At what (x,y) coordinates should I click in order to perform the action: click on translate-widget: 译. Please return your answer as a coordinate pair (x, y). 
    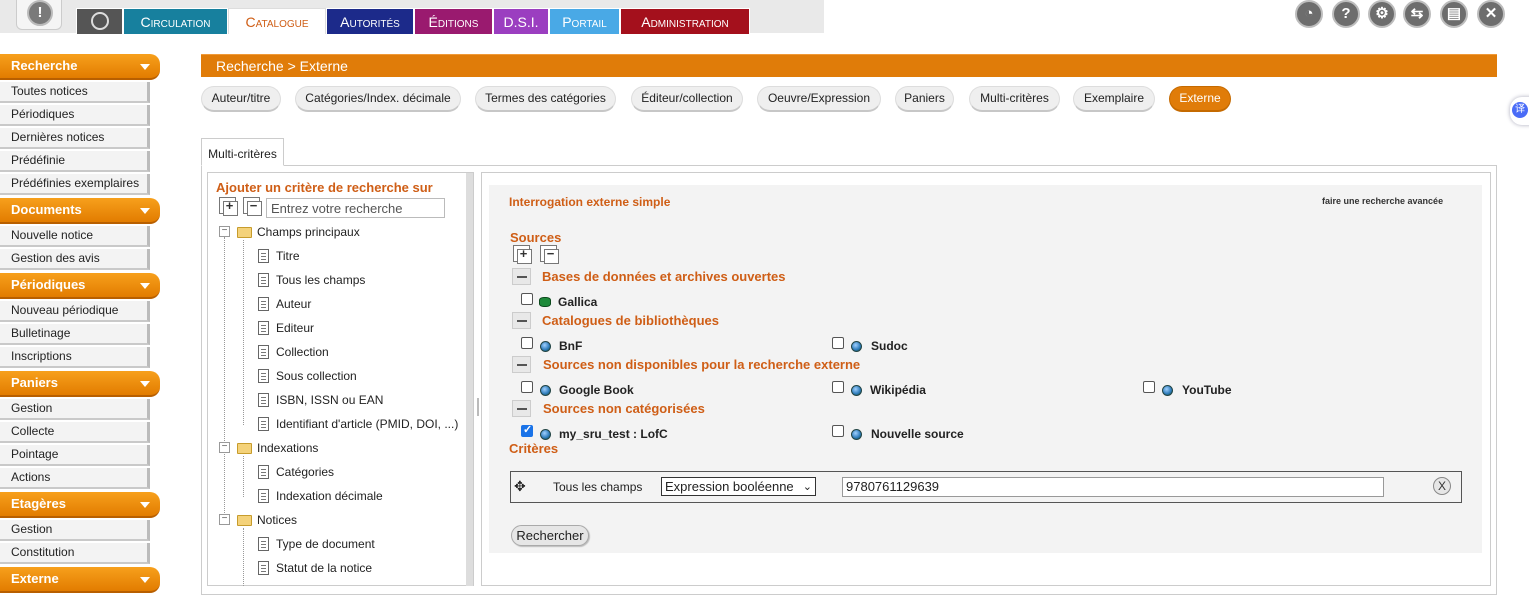
    Looking at the image, I should click on (1519, 111).